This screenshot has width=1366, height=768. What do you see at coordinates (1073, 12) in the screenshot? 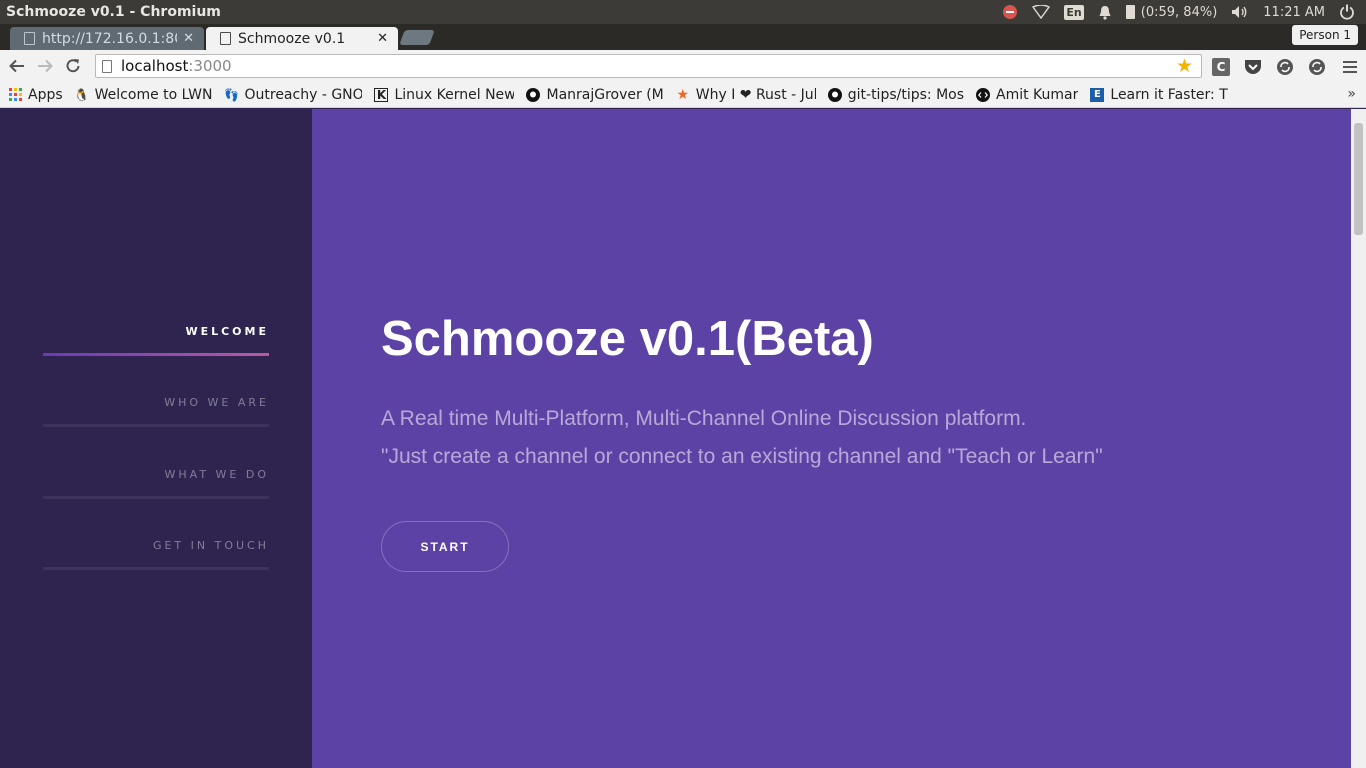
I see `keyboard-layout-indicator: En` at bounding box center [1073, 12].